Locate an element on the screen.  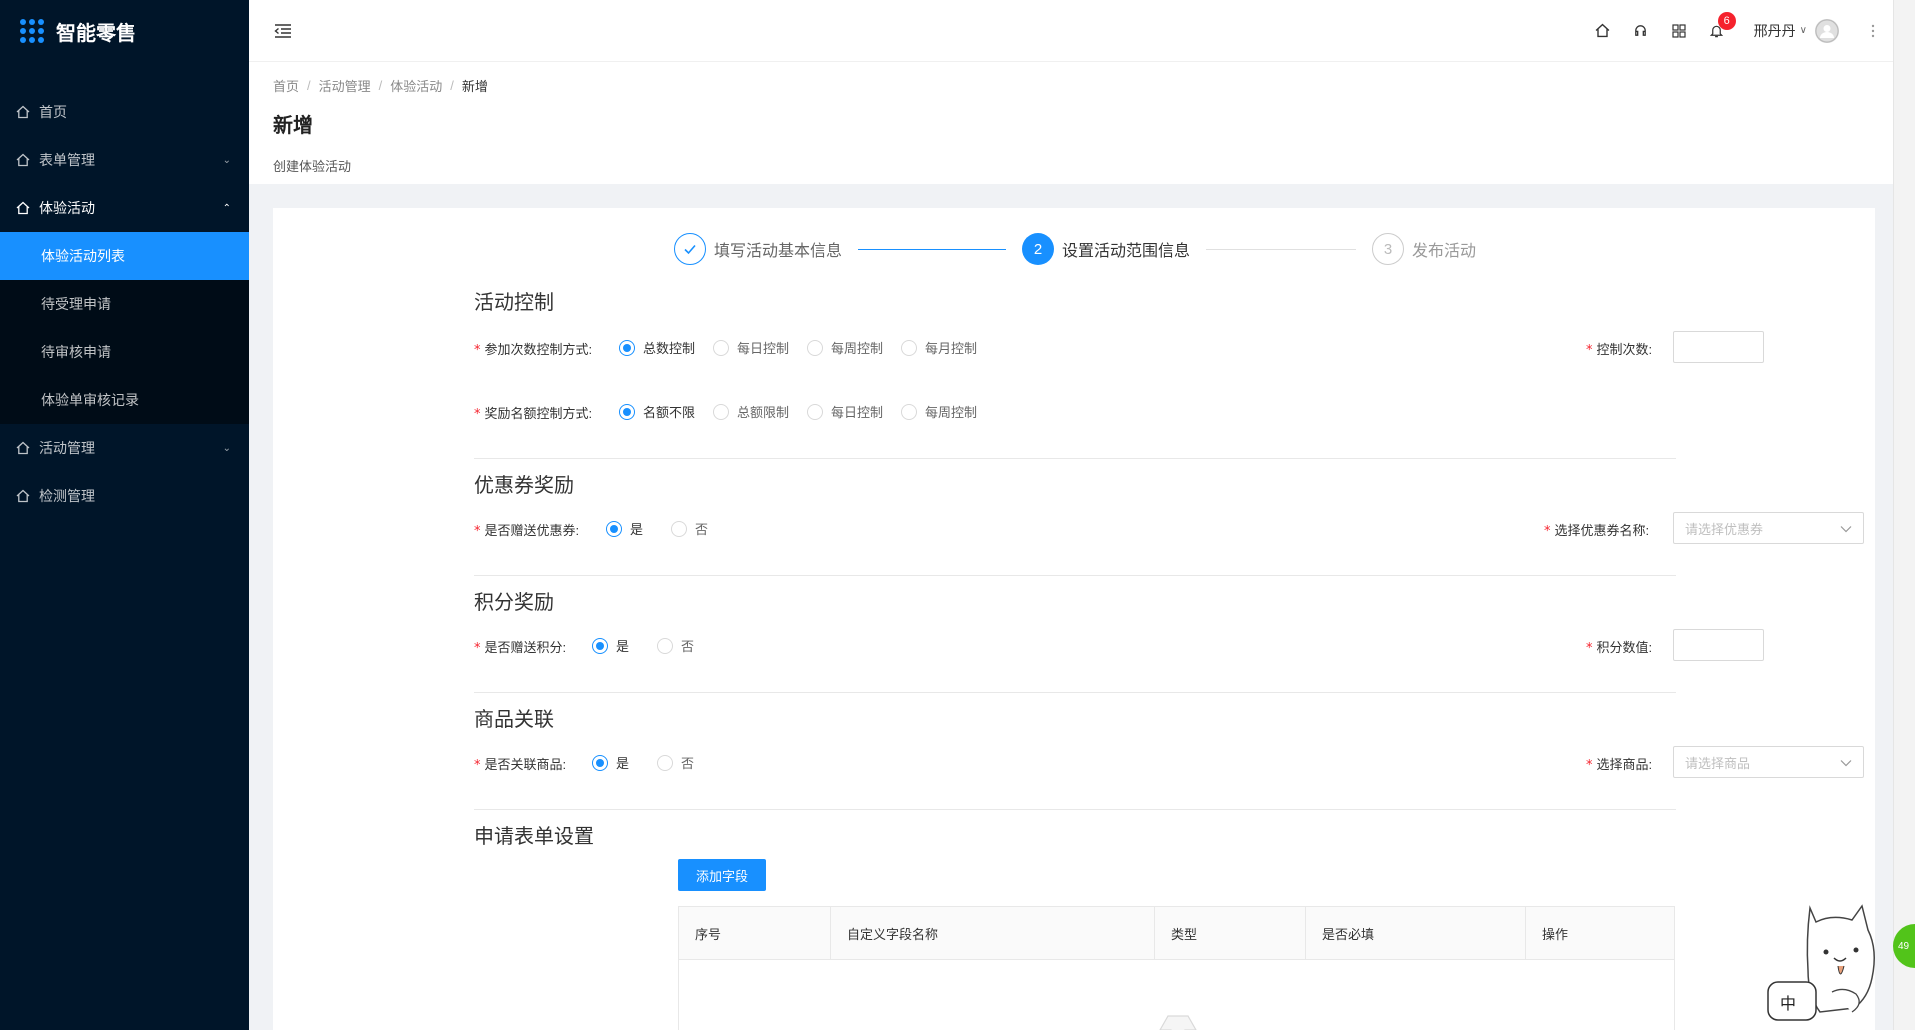
input-method-widget: 中 is located at coordinates (1827, 965).